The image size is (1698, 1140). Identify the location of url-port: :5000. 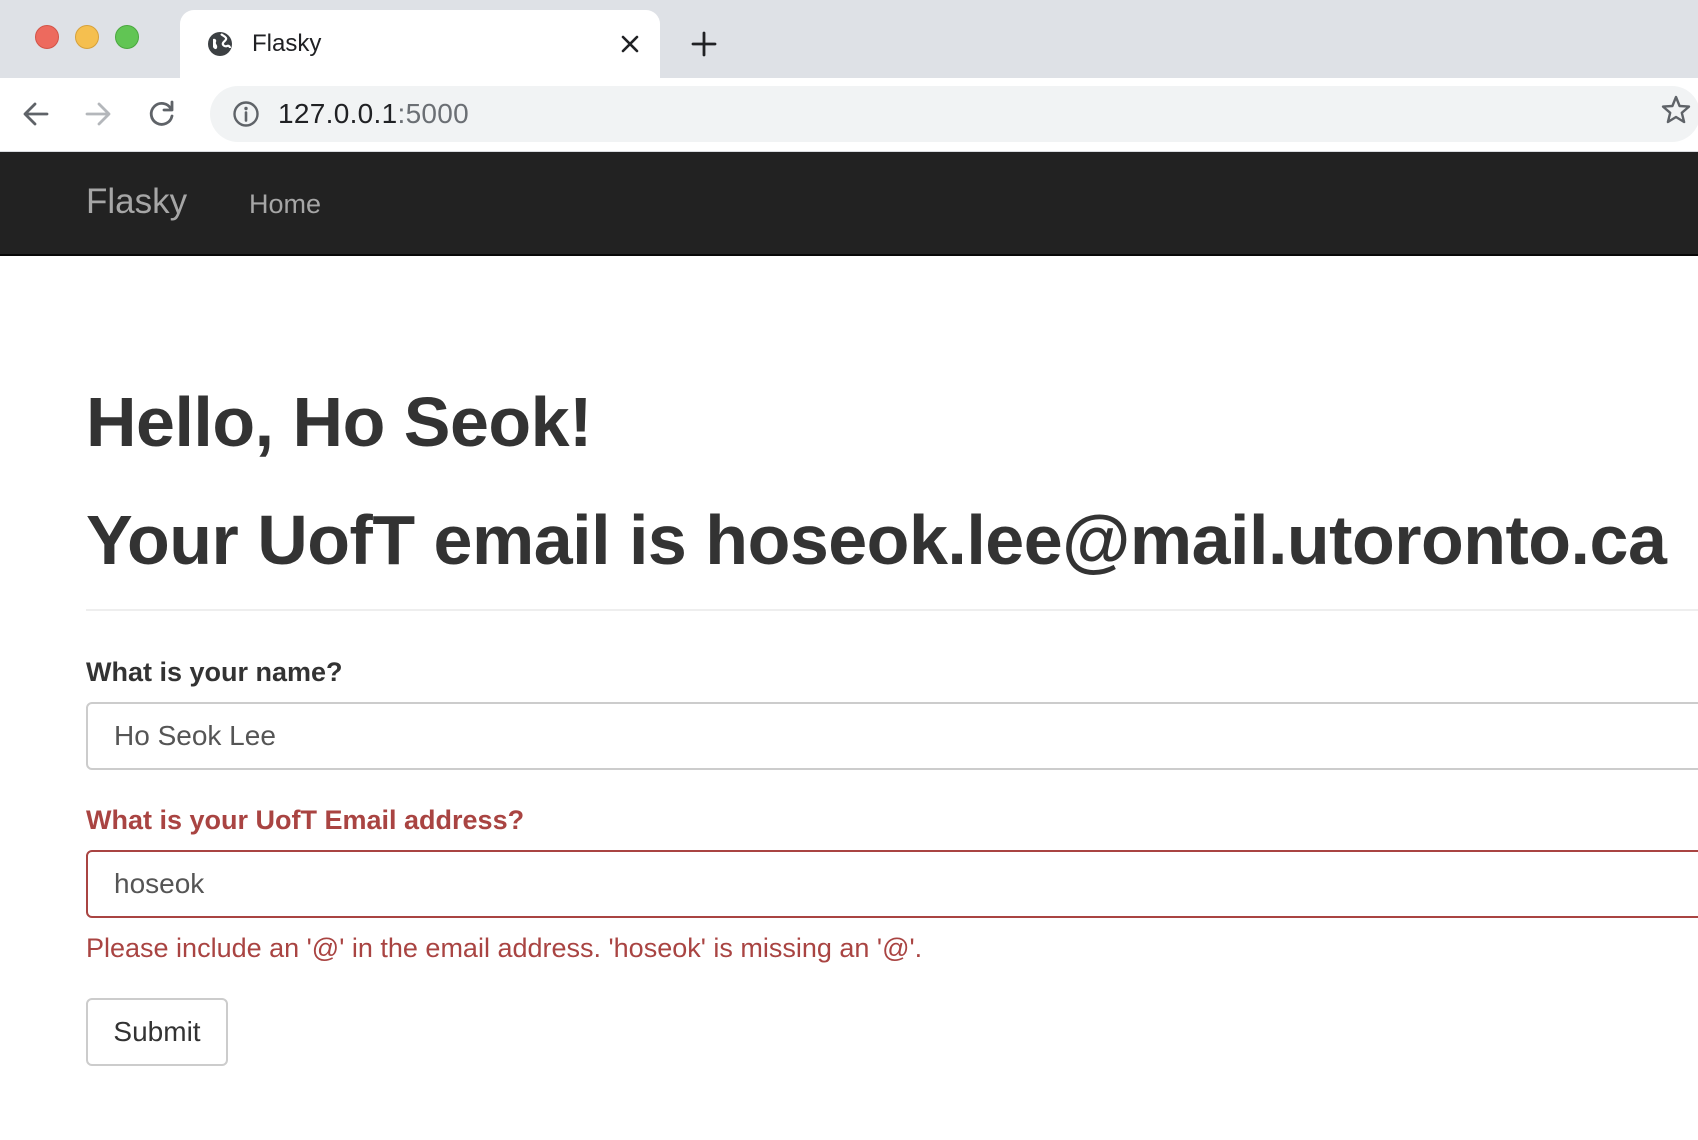
(433, 113).